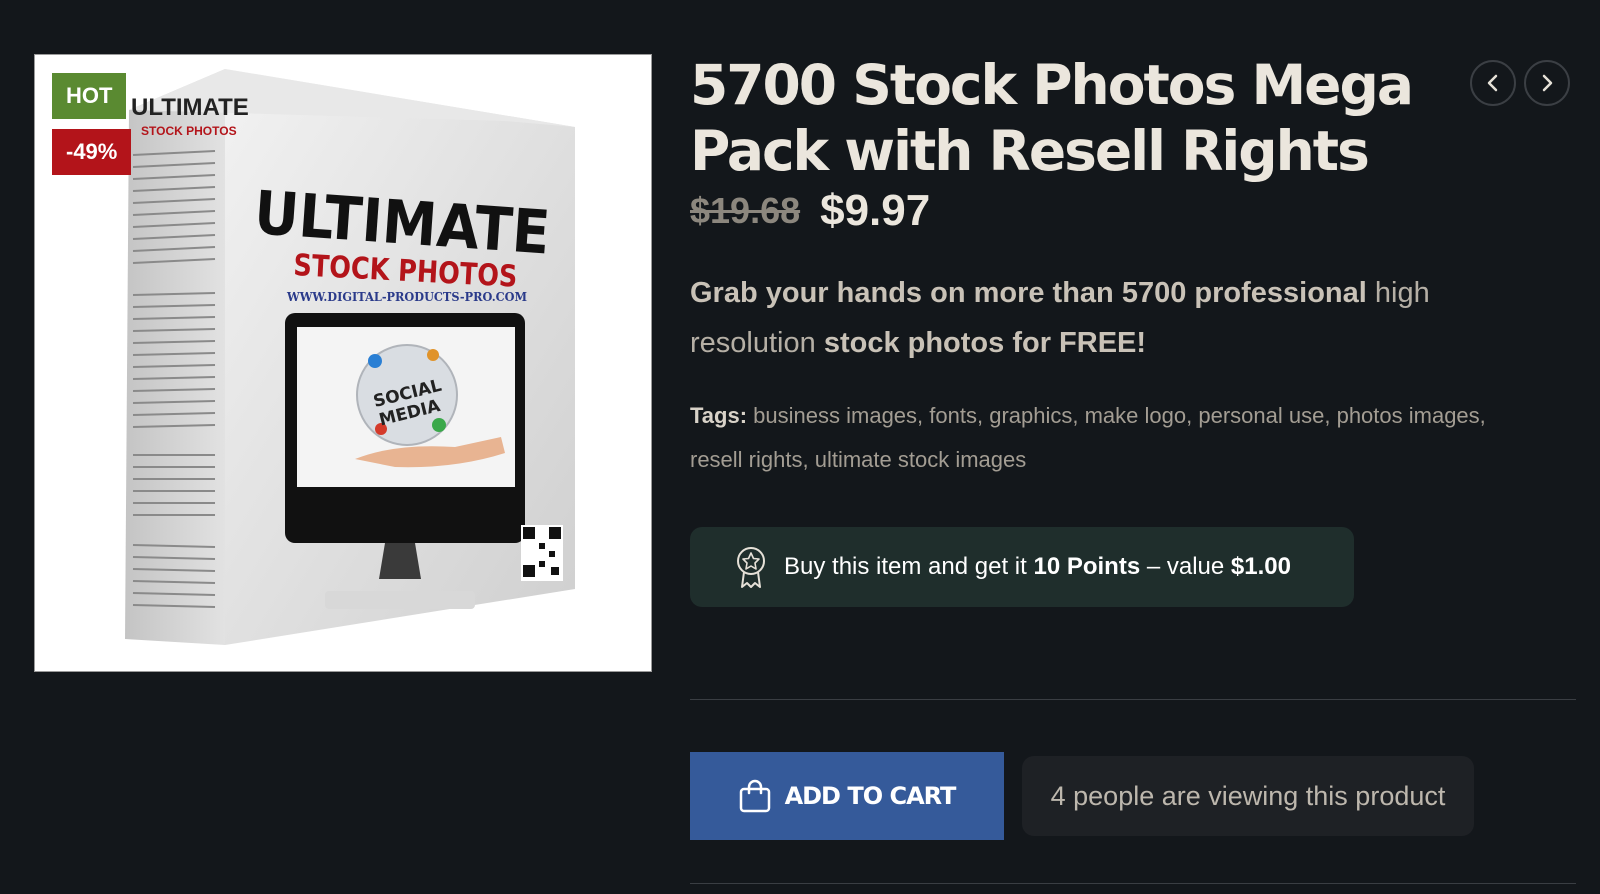 The width and height of the screenshot is (1600, 894). I want to click on tag-link: resell rights, so click(746, 459).